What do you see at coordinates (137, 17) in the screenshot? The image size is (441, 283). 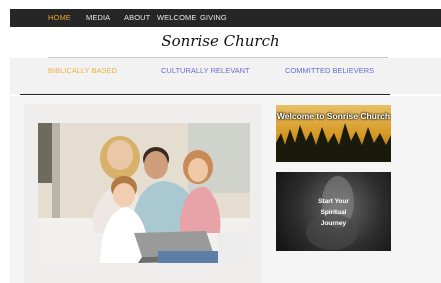 I see `nav-item-about: ABOUT` at bounding box center [137, 17].